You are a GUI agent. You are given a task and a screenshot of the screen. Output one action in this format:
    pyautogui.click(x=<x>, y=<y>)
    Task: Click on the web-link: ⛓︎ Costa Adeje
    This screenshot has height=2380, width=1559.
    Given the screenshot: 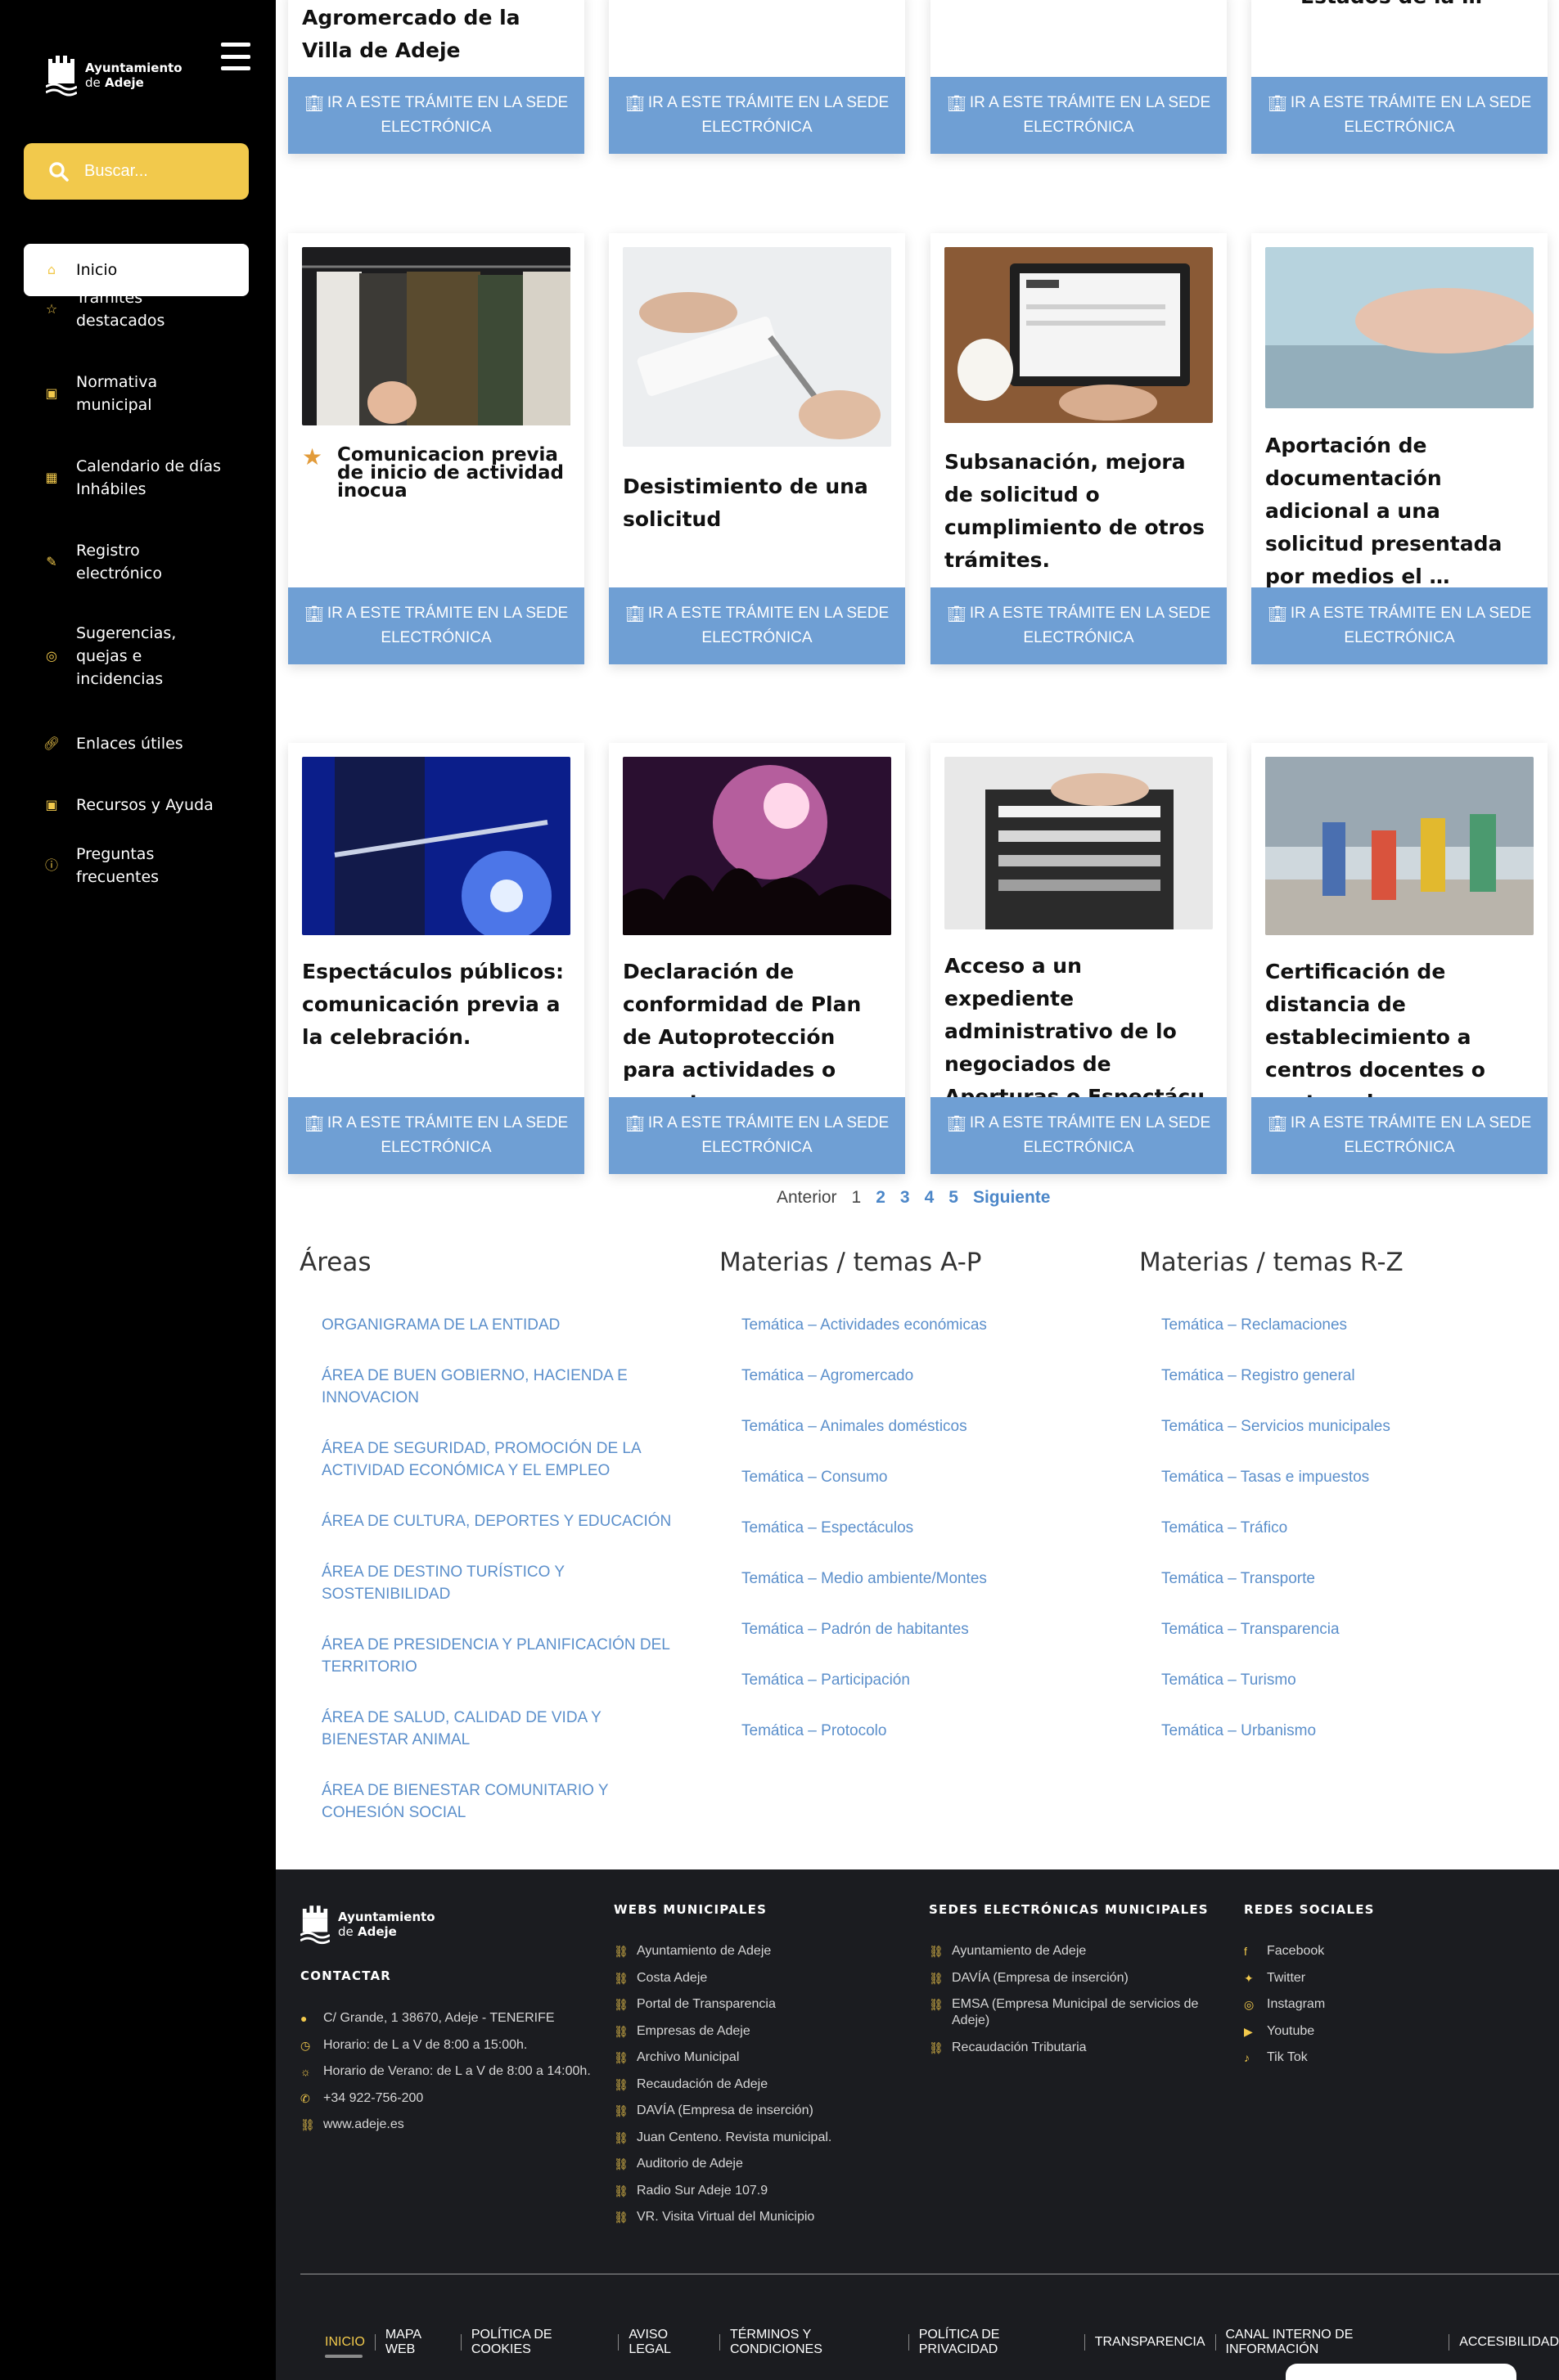 What is the action you would take?
    pyautogui.click(x=761, y=1978)
    